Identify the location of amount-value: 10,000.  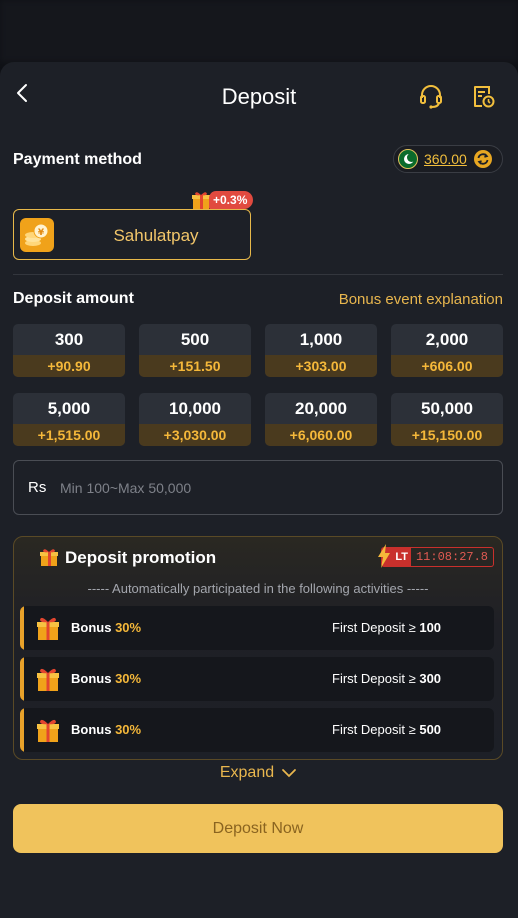
(195, 408).